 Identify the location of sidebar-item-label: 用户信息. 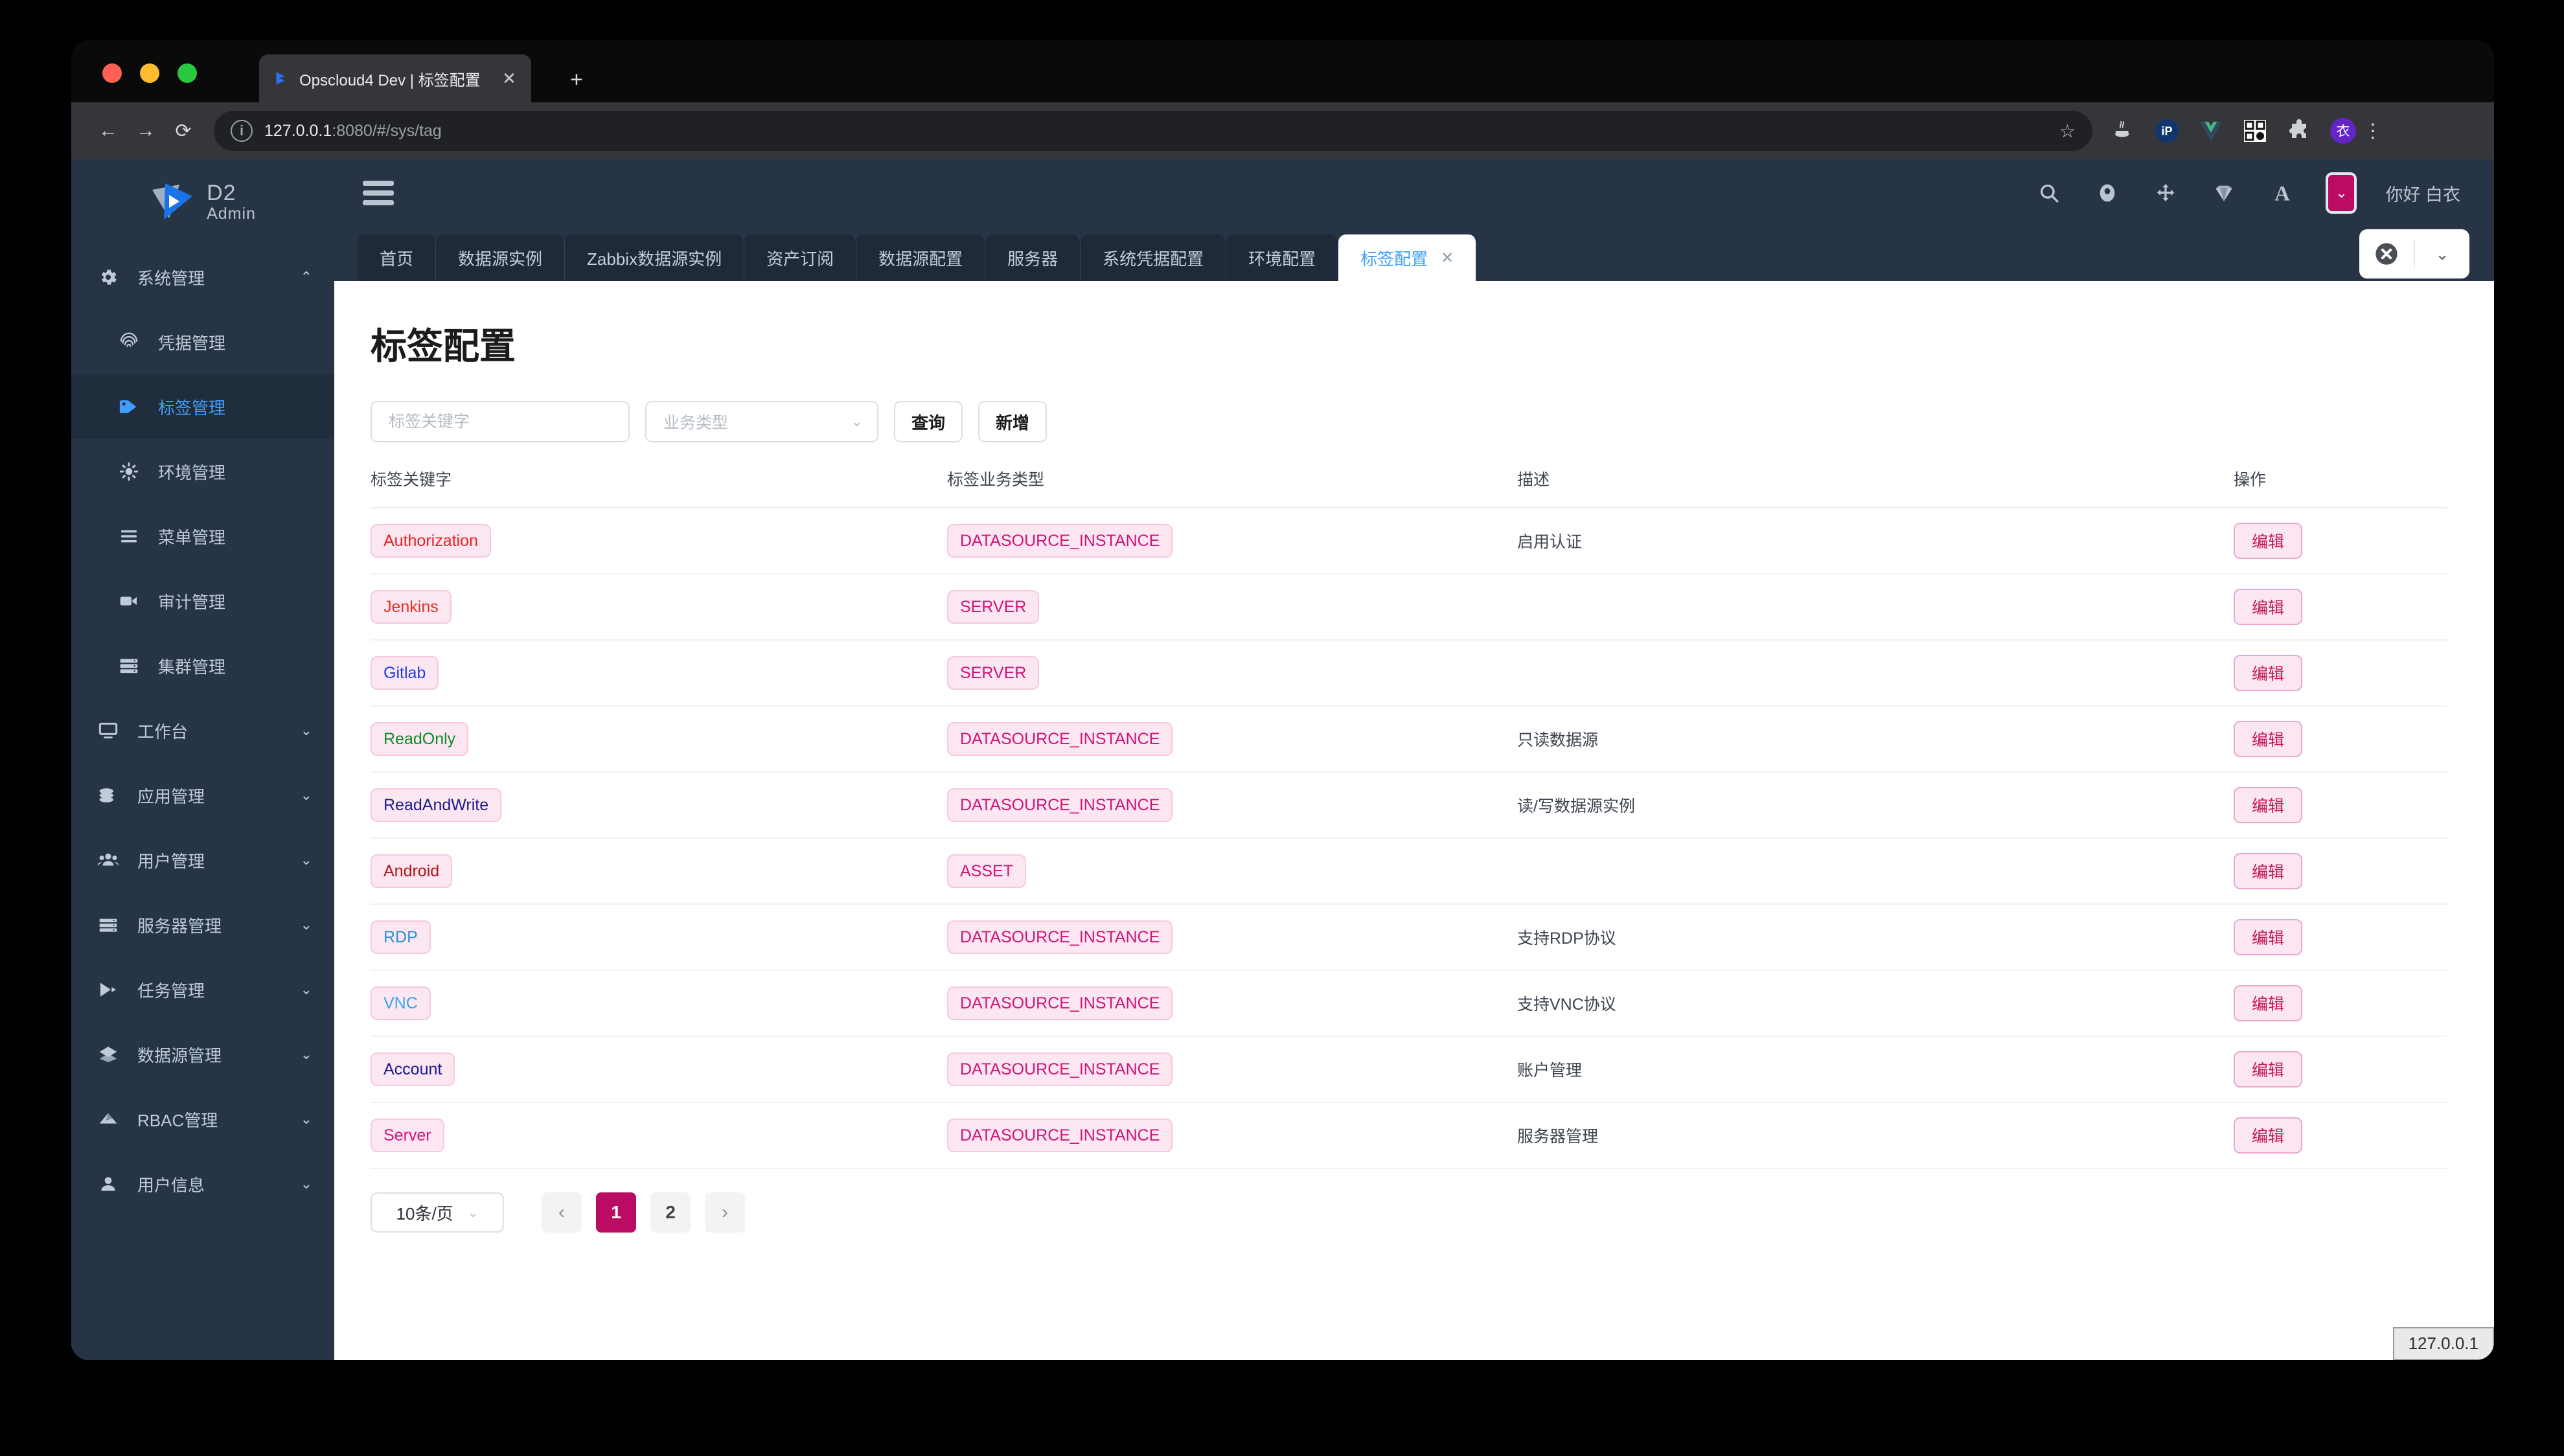
(171, 1185).